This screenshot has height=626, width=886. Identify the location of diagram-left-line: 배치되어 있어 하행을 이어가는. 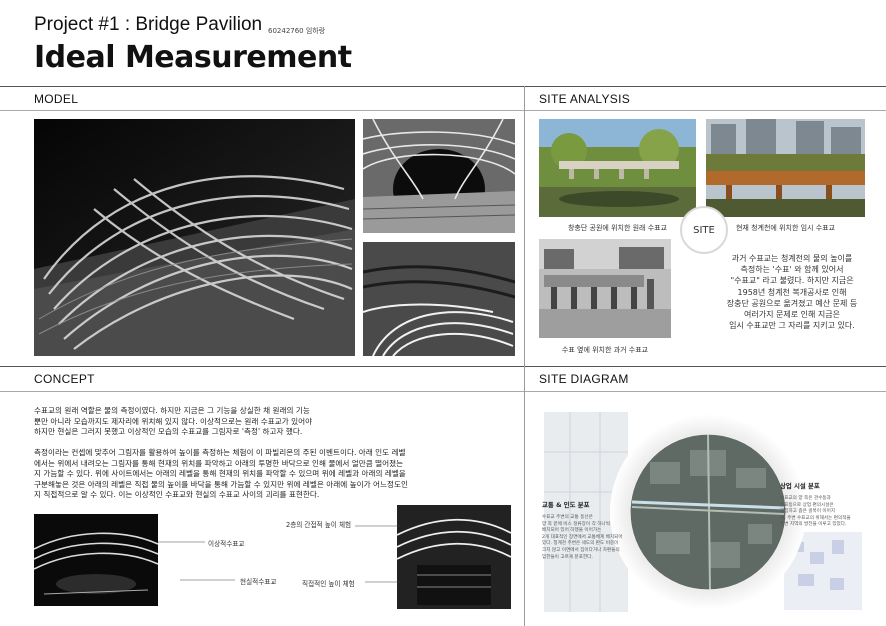
(572, 531).